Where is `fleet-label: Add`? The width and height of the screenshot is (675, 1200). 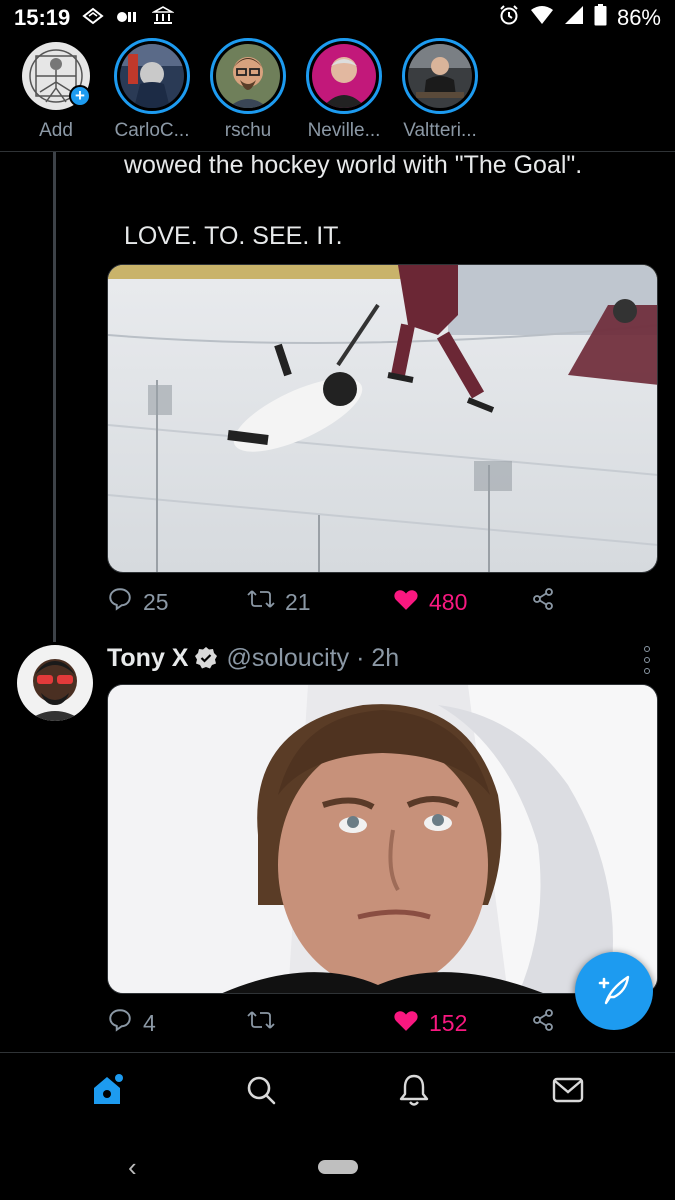 fleet-label: Add is located at coordinates (56, 130).